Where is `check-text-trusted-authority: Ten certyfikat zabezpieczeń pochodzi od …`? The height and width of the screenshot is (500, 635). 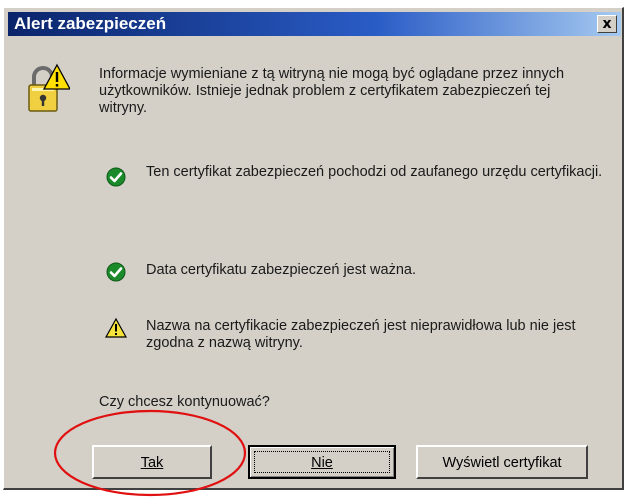 check-text-trusted-authority: Ten certyfikat zabezpieczeń pochodzi od … is located at coordinates (374, 172).